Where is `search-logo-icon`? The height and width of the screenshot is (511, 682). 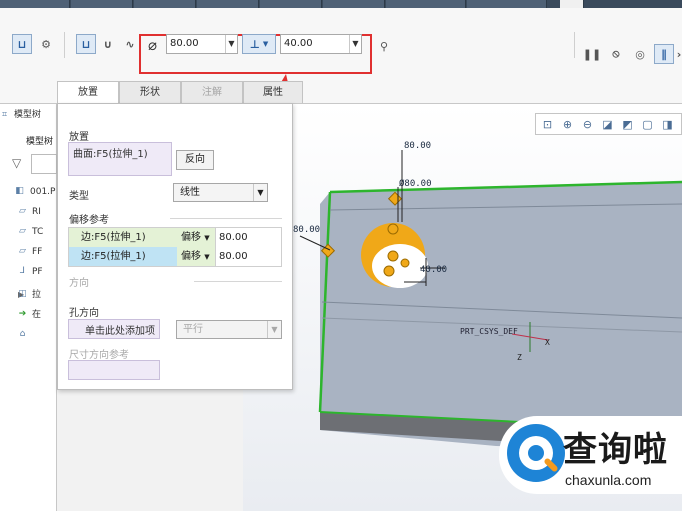
search-logo-icon is located at coordinates (536, 453).